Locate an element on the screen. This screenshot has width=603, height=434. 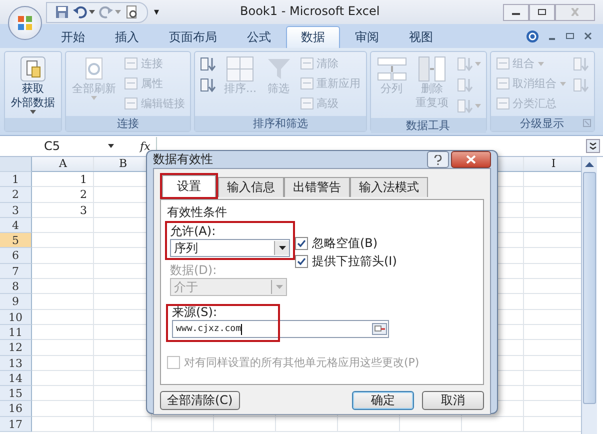
row-header: 9 is located at coordinates (16, 302).